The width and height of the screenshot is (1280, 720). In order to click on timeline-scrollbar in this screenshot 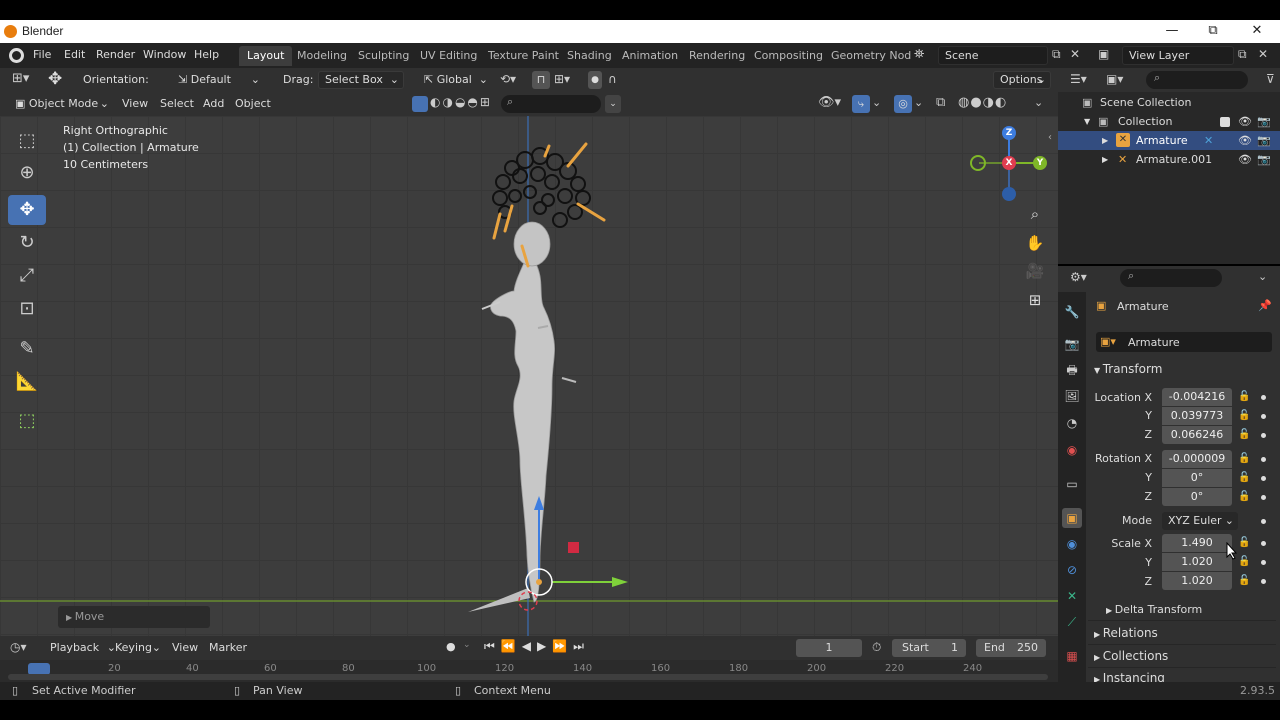, I will do `click(528, 677)`.